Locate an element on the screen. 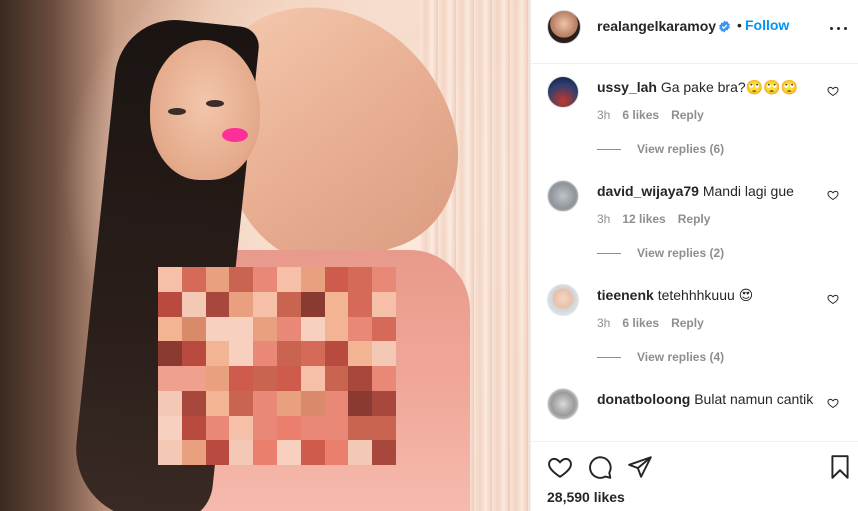 This screenshot has height=511, width=858. comment-text: Mandi lagi gue is located at coordinates (748, 191).